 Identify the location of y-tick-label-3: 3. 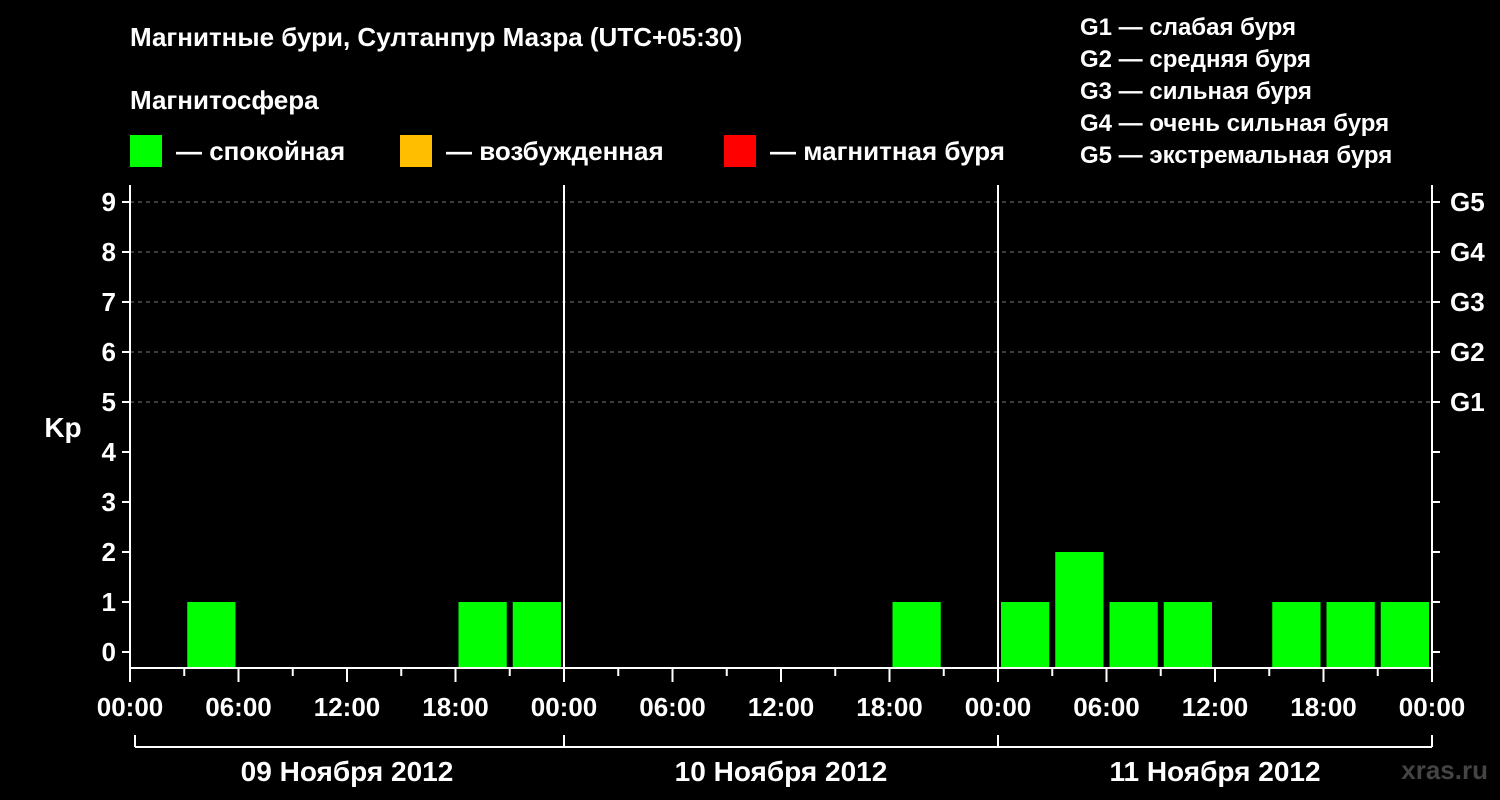
(109, 502).